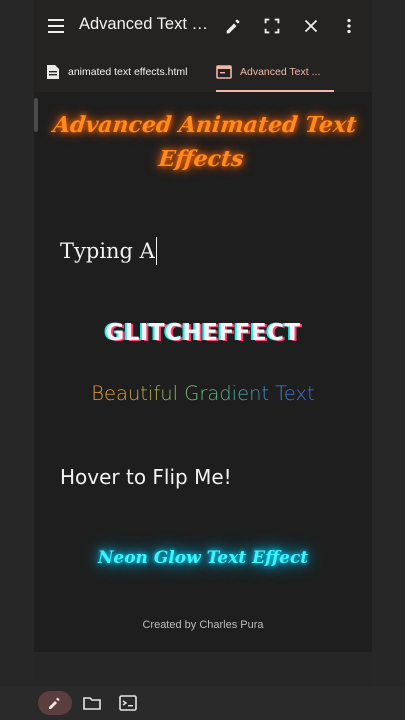 The height and width of the screenshot is (720, 405). I want to click on edit-button, so click(55, 703).